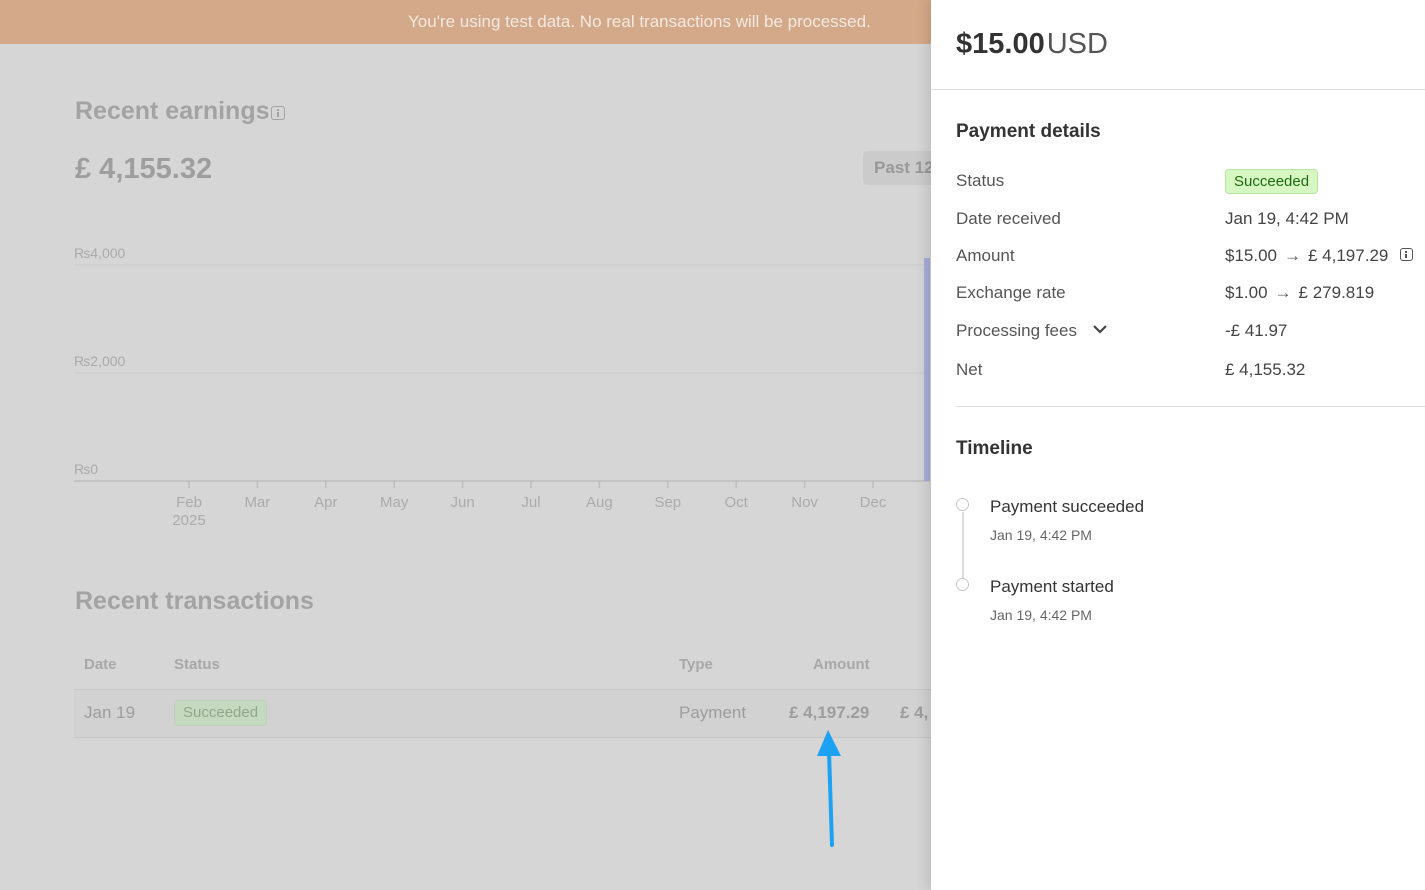  What do you see at coordinates (530, 502) in the screenshot?
I see `x-tick-label: Jul` at bounding box center [530, 502].